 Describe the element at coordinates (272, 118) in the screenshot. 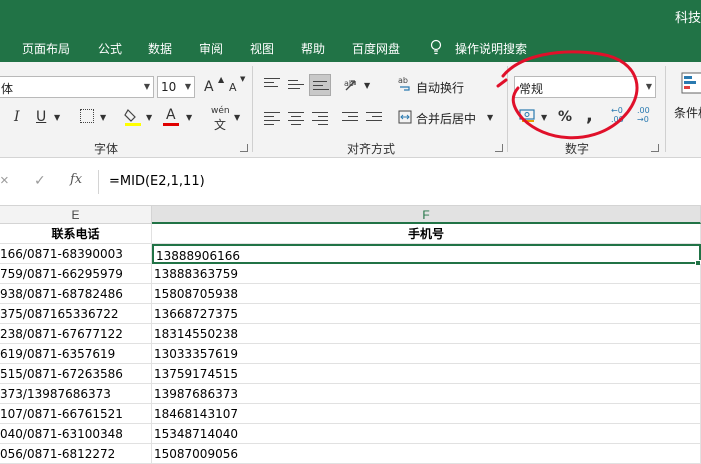

I see `align-left-icon` at that location.